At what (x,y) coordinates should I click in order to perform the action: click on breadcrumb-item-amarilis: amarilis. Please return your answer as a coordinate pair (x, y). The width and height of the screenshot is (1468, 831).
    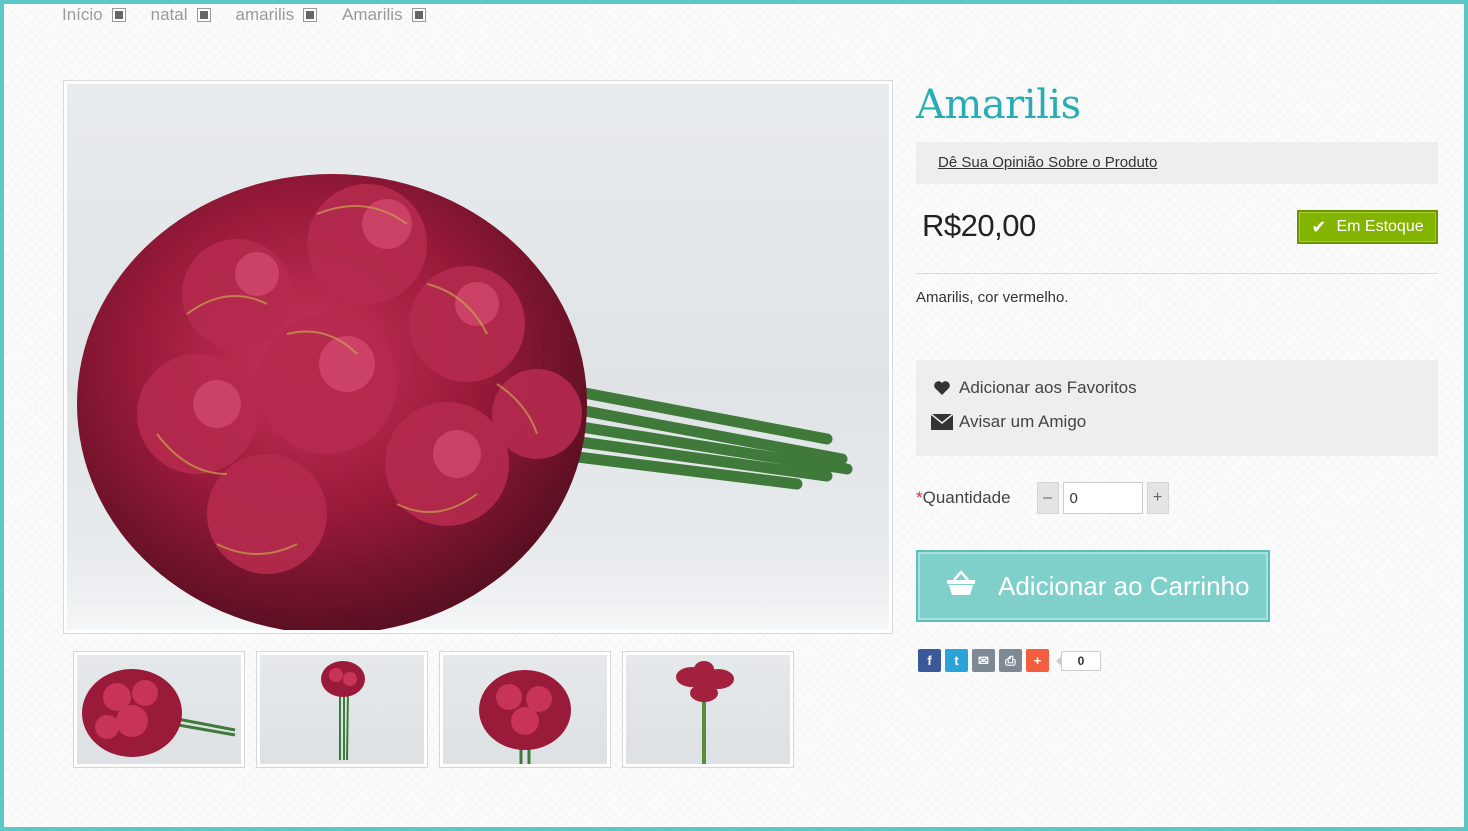
    Looking at the image, I should click on (277, 15).